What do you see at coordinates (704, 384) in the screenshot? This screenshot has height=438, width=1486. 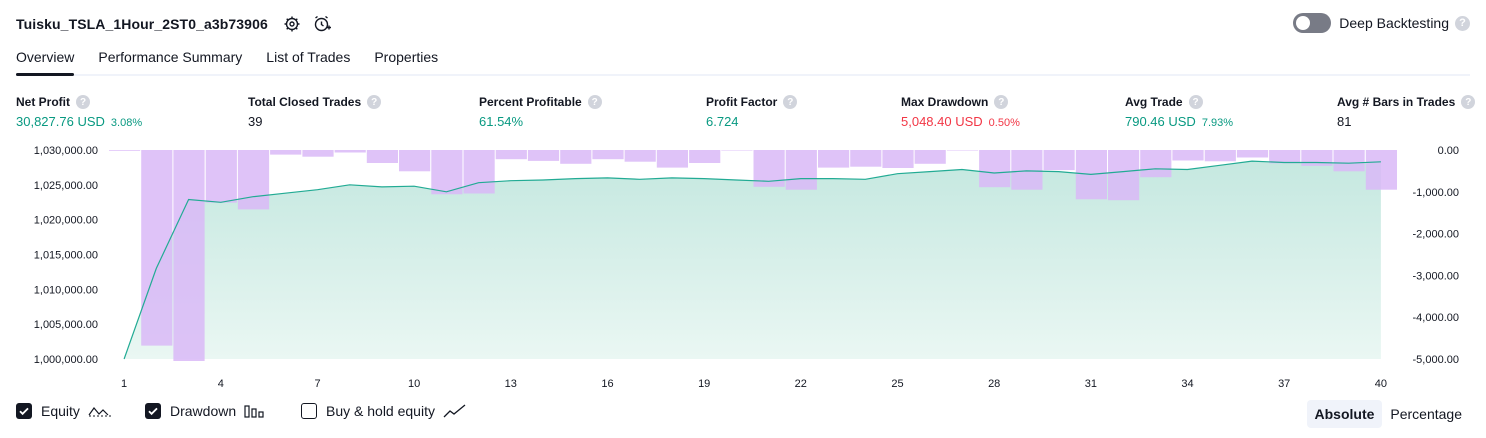 I see `x-axis-tick-label: 19` at bounding box center [704, 384].